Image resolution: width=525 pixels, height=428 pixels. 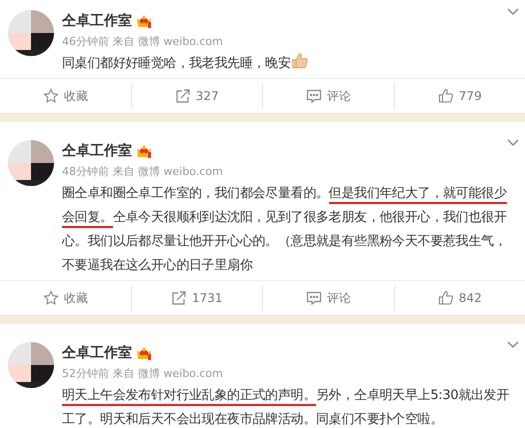 I want to click on post-meta: 48分钟前 来自 微博 weibo.com, so click(x=143, y=172).